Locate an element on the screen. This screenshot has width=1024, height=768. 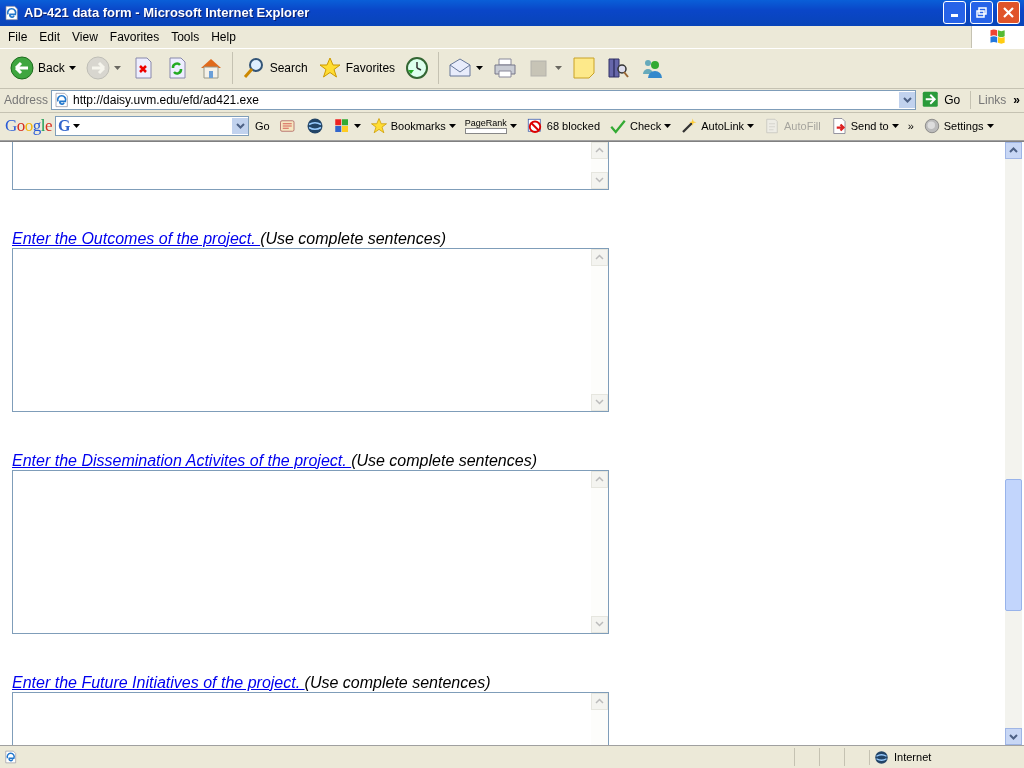
field-link: Enter the Future Initiatives of the project. is located at coordinates (158, 682).